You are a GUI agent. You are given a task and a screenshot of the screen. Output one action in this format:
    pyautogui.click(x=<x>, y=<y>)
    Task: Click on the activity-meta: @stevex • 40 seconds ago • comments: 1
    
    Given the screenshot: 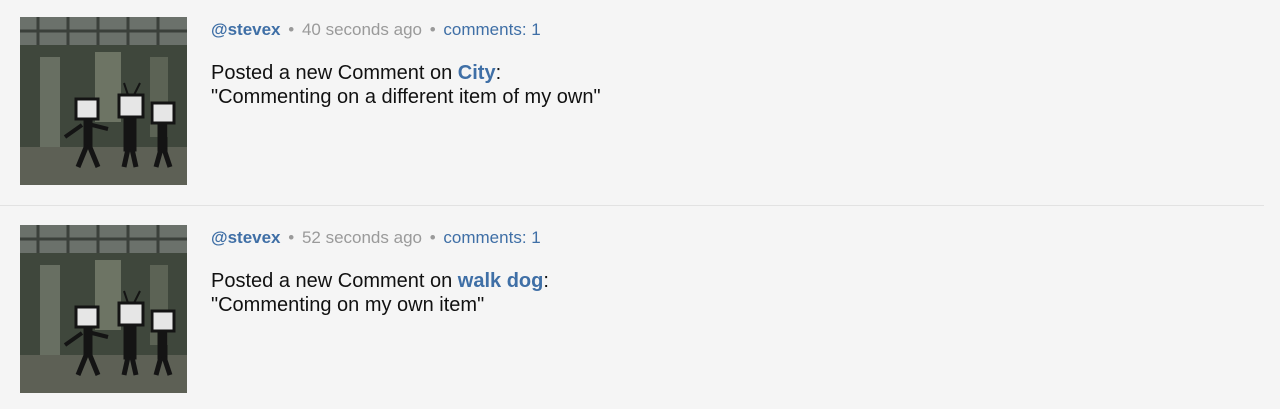 What is the action you would take?
    pyautogui.click(x=376, y=30)
    